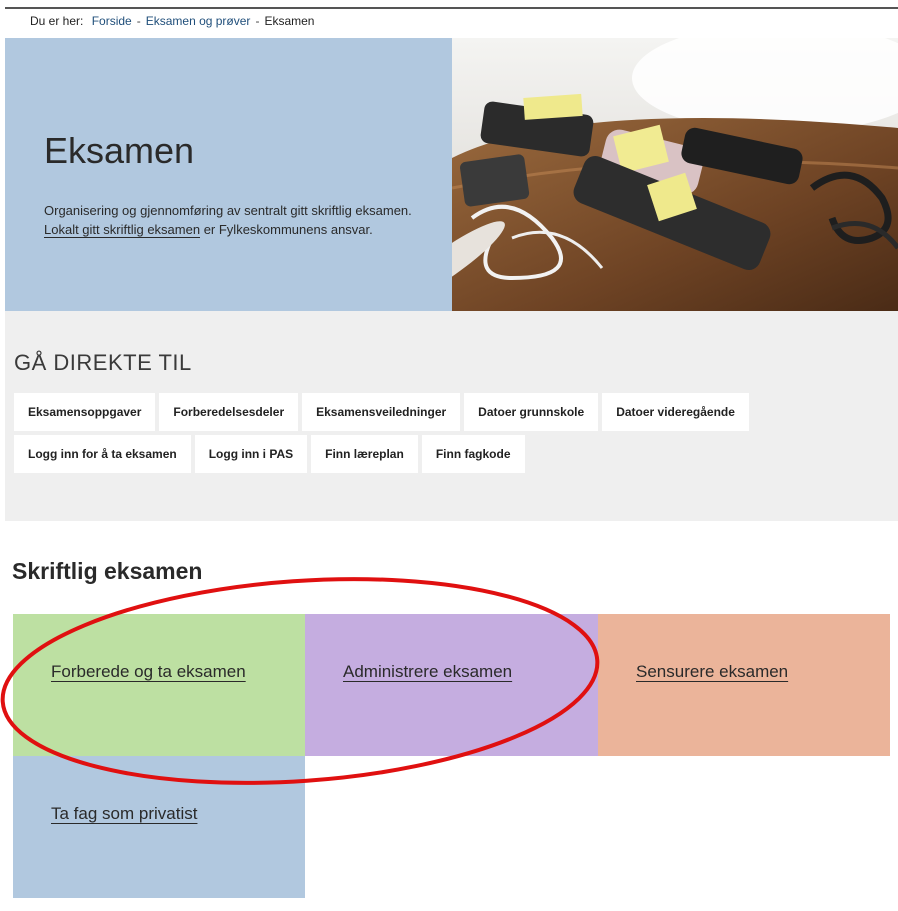 This screenshot has width=898, height=911. I want to click on quick-link-finn-fagkode: Finn fagkode, so click(473, 454).